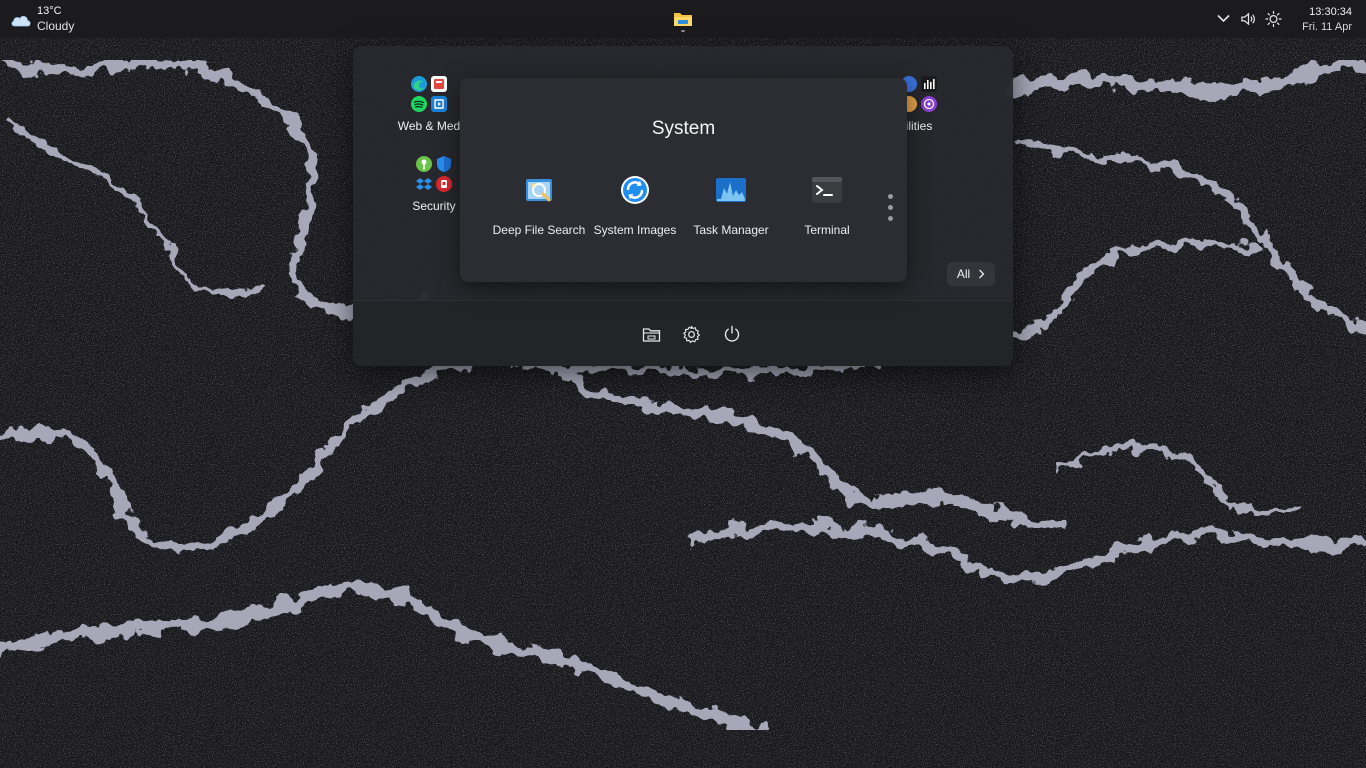 The width and height of the screenshot is (1366, 768). Describe the element at coordinates (419, 104) in the screenshot. I see `spotify-icon` at that location.